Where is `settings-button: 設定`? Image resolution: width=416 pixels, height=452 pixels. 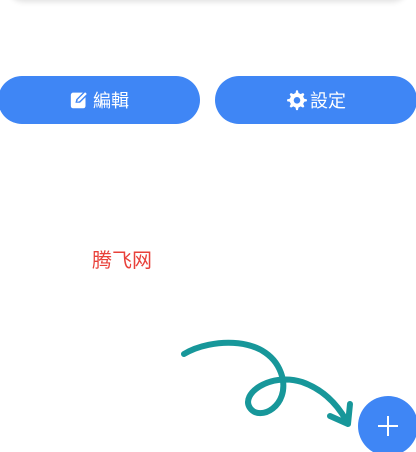 settings-button: 設定 is located at coordinates (315, 100).